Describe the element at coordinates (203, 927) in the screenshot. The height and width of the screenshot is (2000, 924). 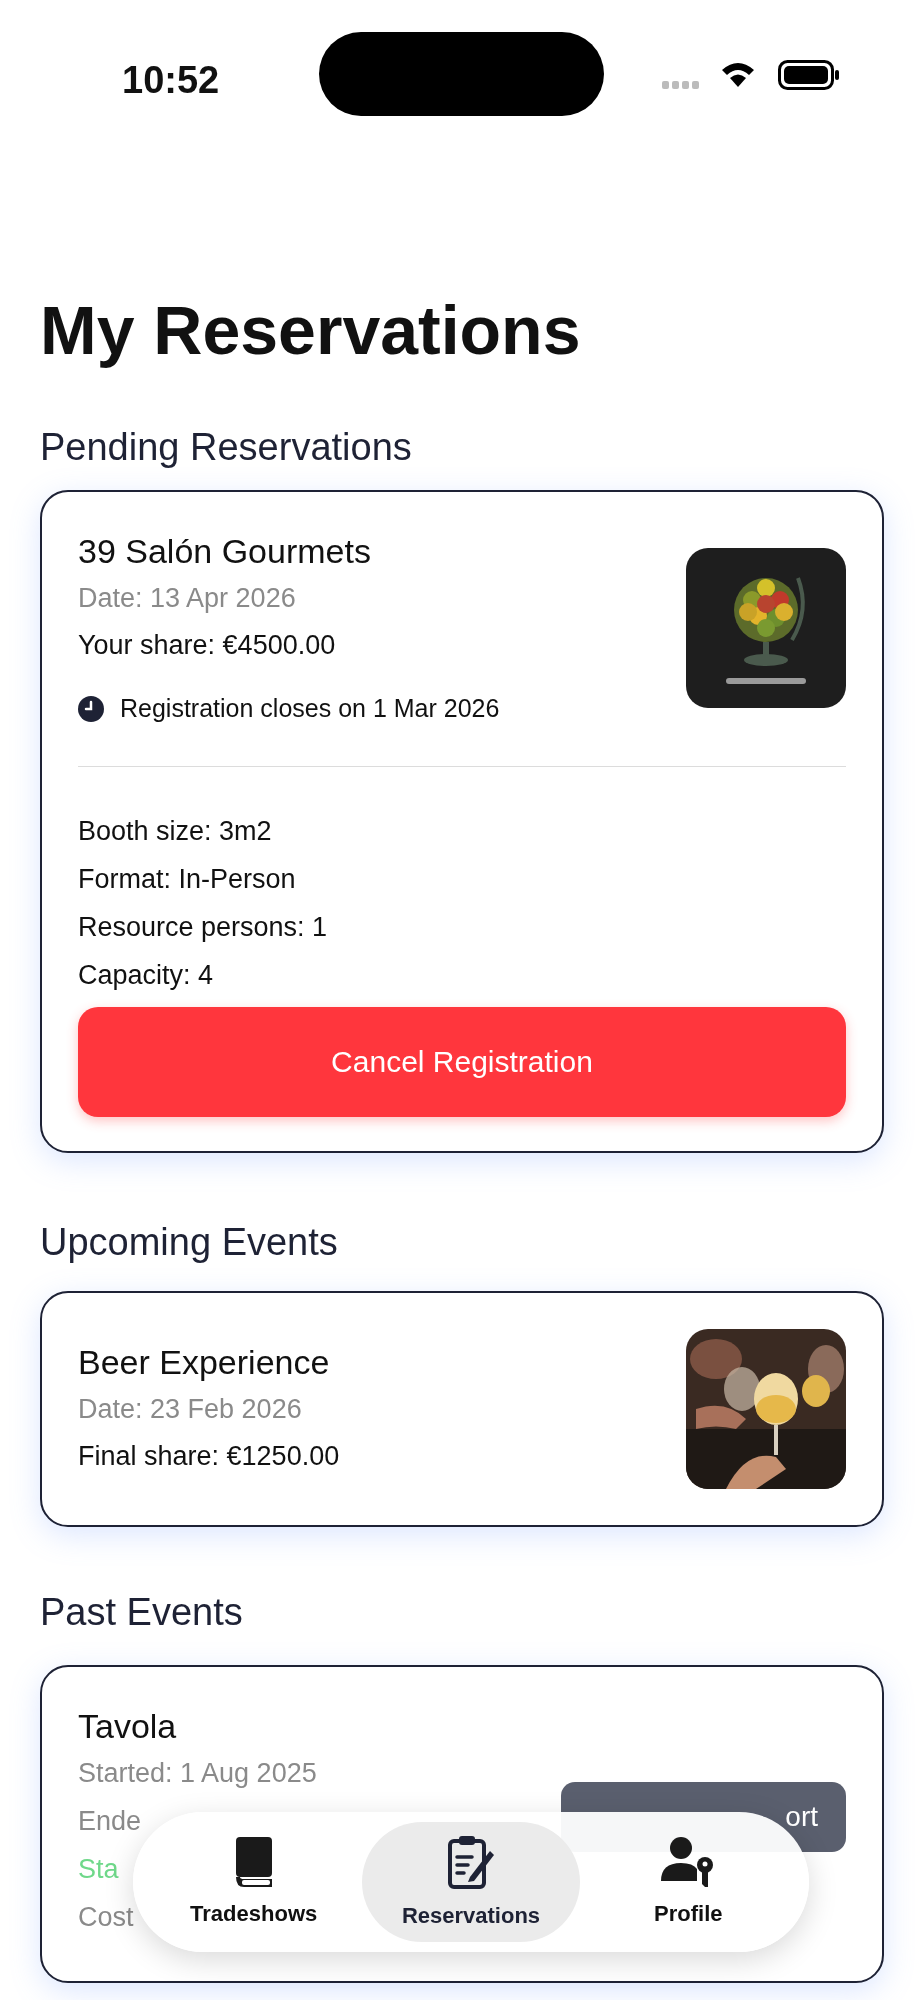
I see `detail-text: Resource persons: 1` at that location.